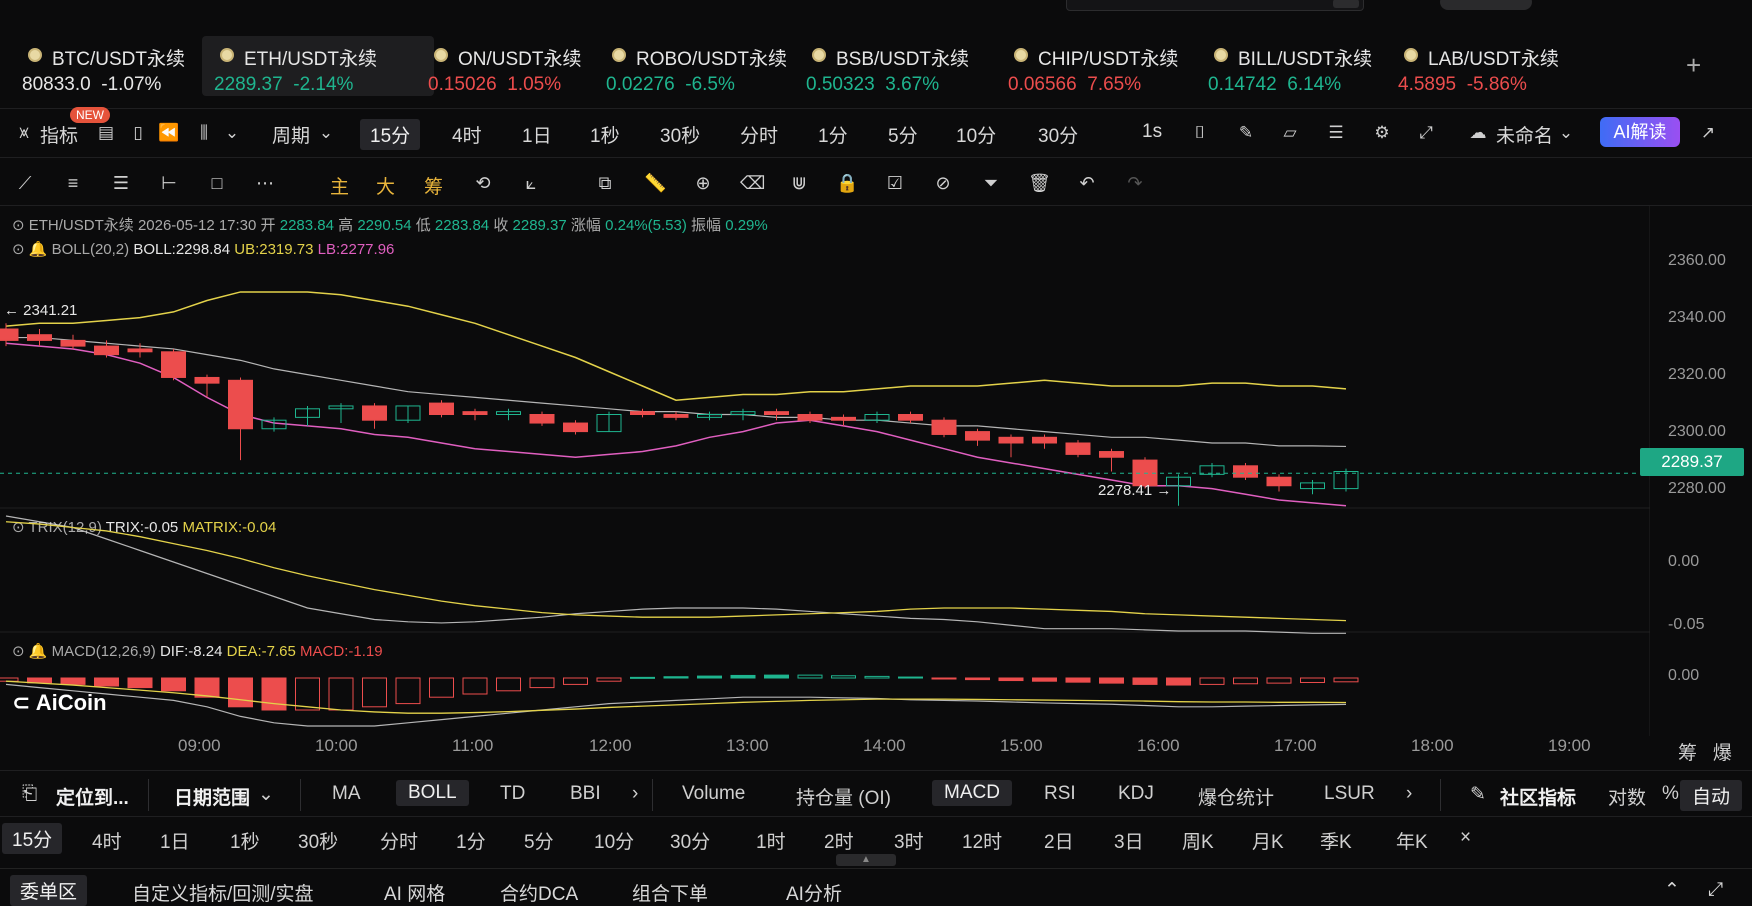 The image size is (1752, 906). I want to click on sync-icon: ⟲, so click(483, 183).